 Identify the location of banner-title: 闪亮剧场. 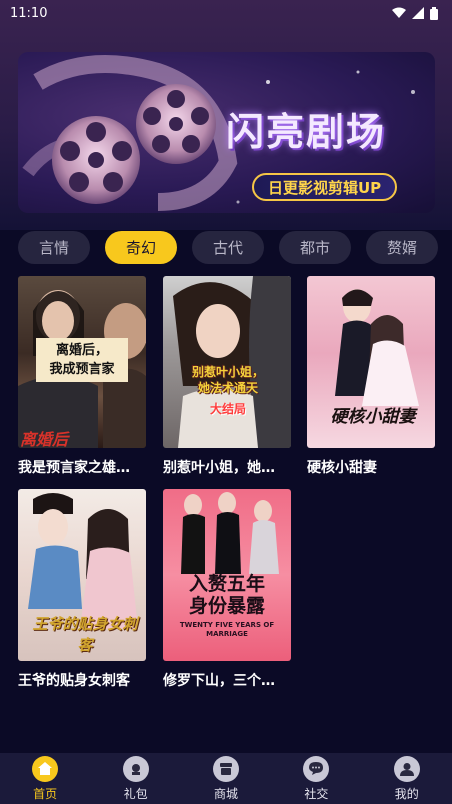
(306, 132).